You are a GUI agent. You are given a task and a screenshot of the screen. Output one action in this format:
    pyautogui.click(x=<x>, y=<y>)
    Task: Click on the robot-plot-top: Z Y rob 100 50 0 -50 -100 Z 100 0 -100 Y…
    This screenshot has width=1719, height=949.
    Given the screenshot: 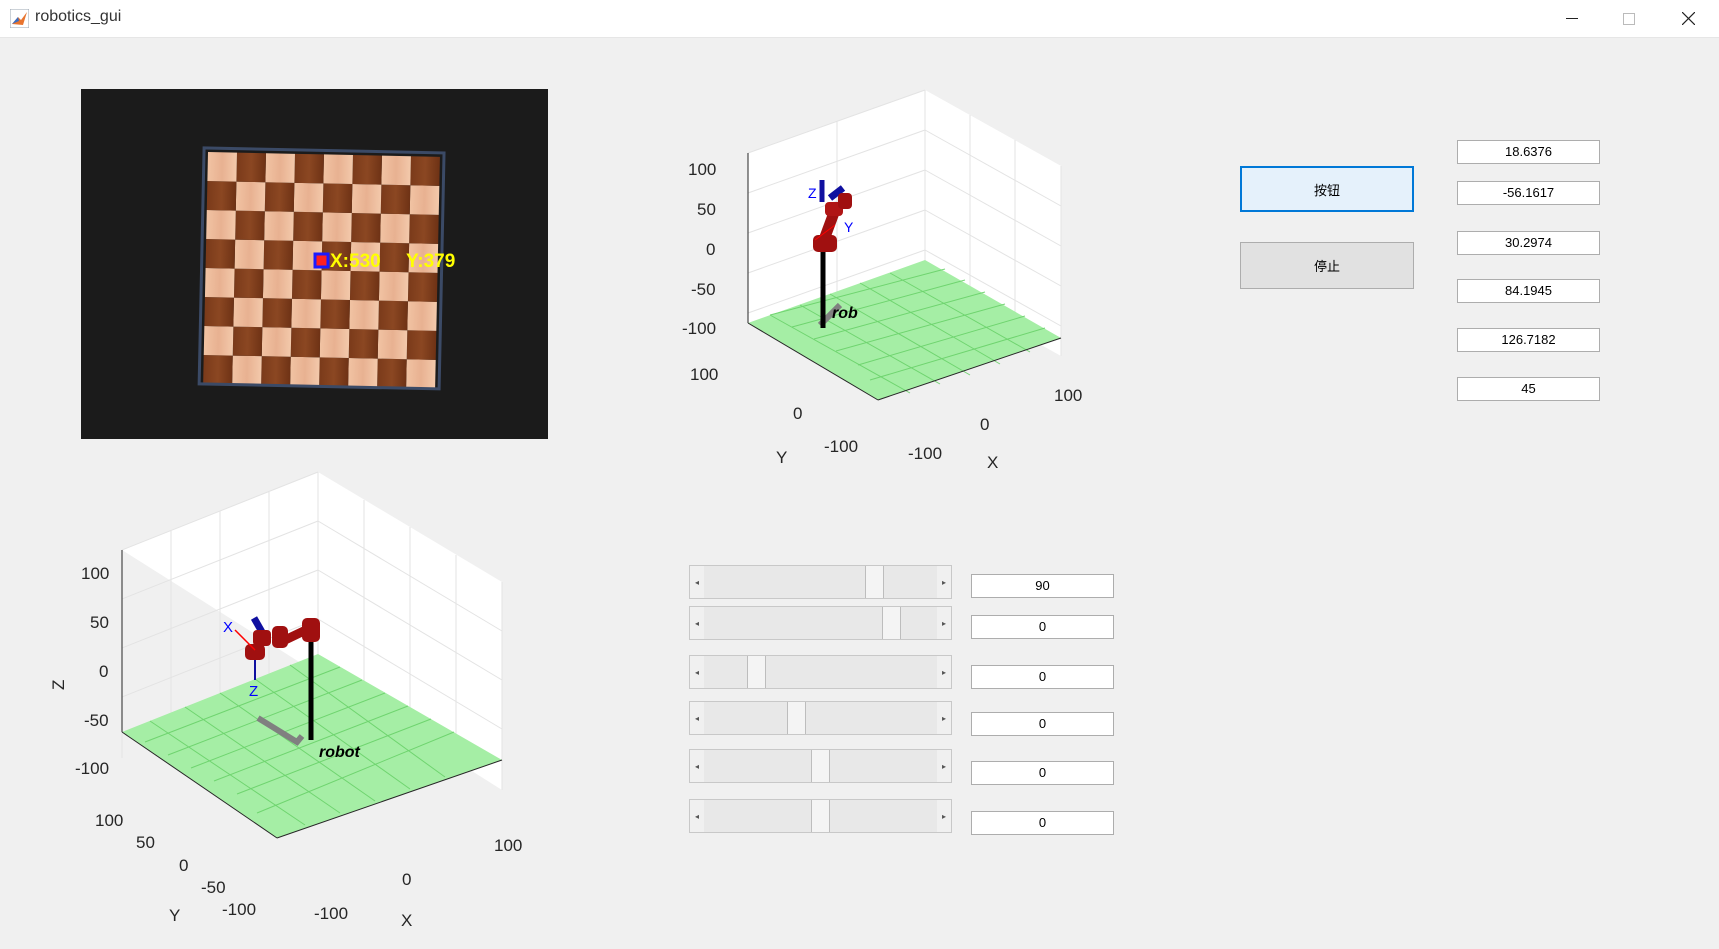 What is the action you would take?
    pyautogui.click(x=880, y=280)
    